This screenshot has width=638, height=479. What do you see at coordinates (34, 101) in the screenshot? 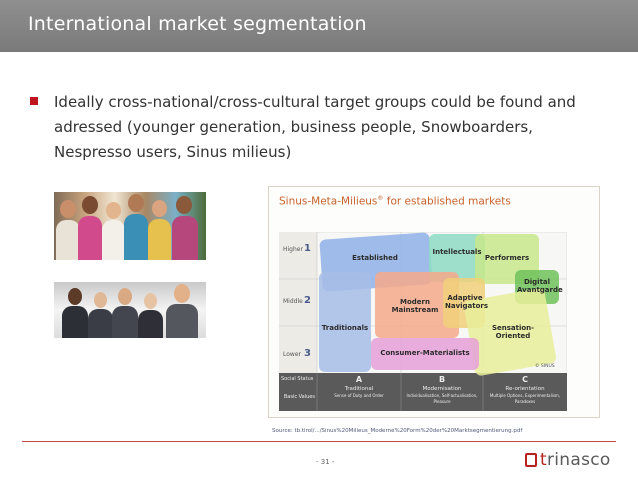
I see `bullet-square-icon` at bounding box center [34, 101].